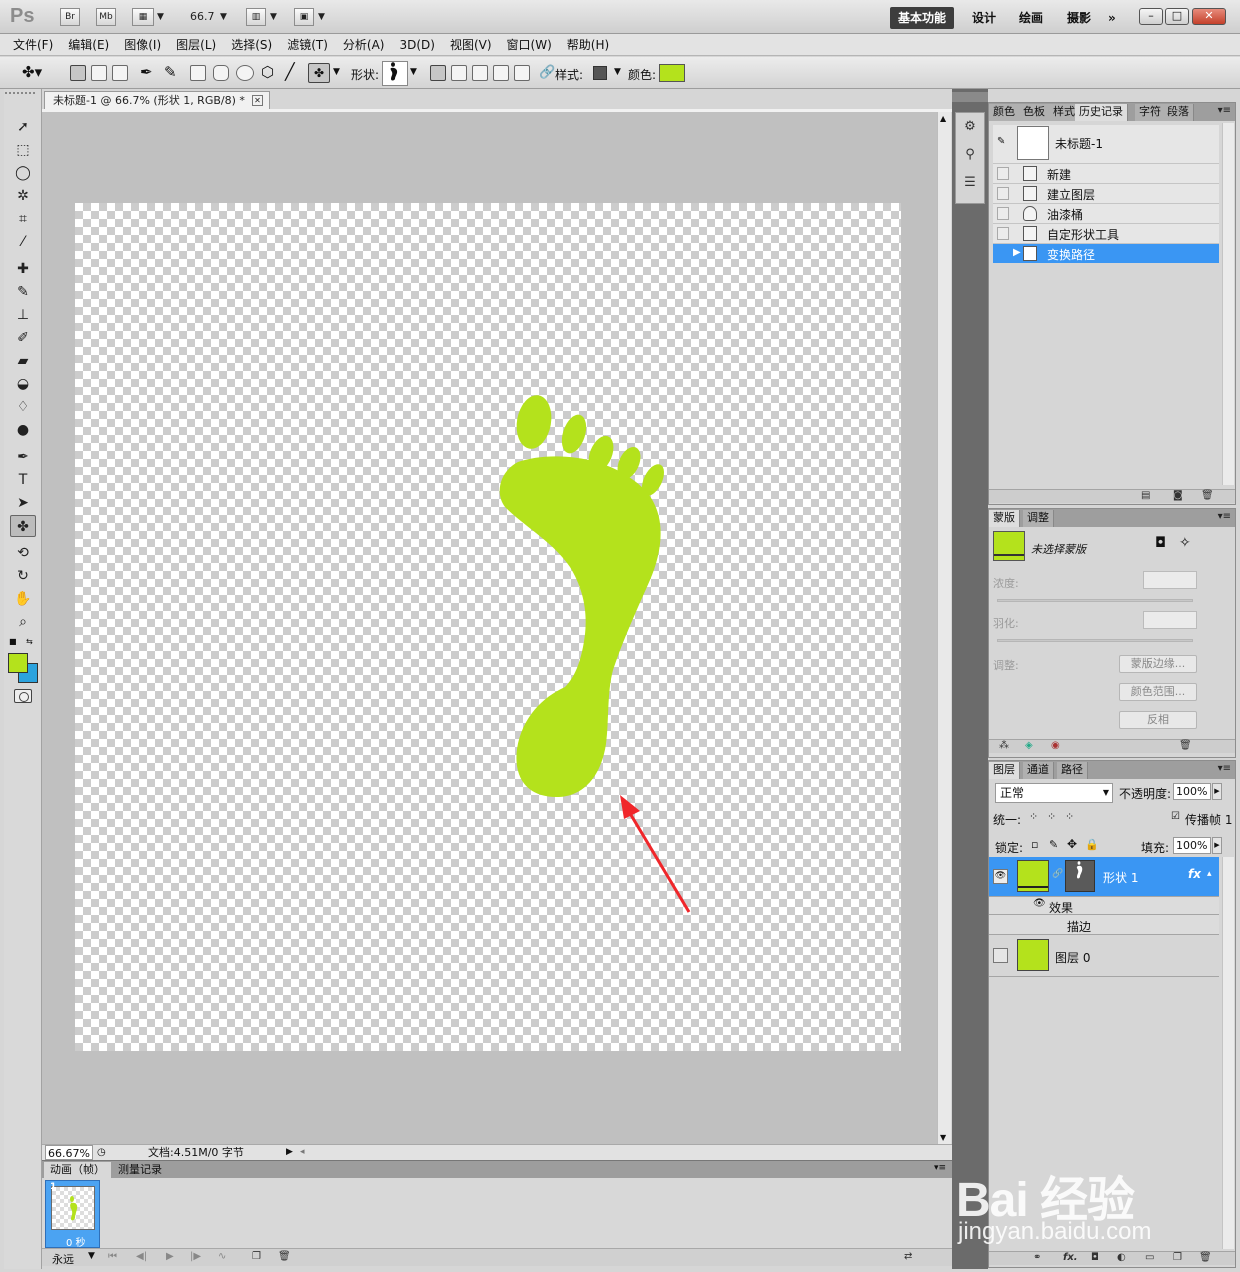 The height and width of the screenshot is (1272, 1240). Describe the element at coordinates (1145, 495) in the screenshot. I see `new-document-from-state-icon: ▤` at that location.